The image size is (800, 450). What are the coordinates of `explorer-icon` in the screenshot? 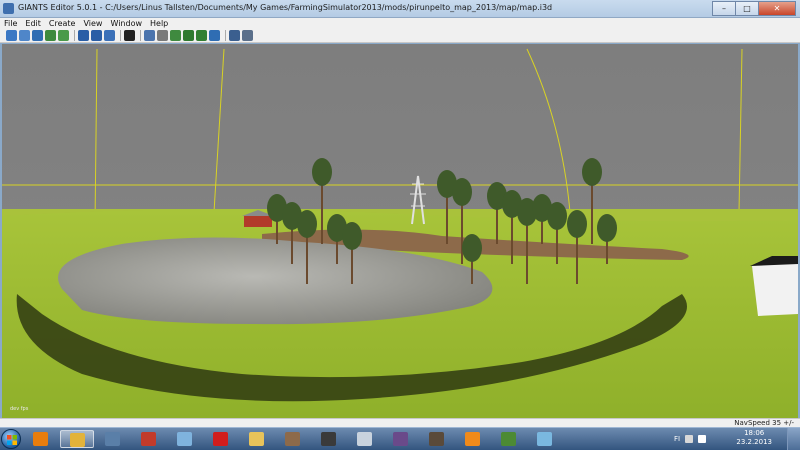 It's located at (256, 439).